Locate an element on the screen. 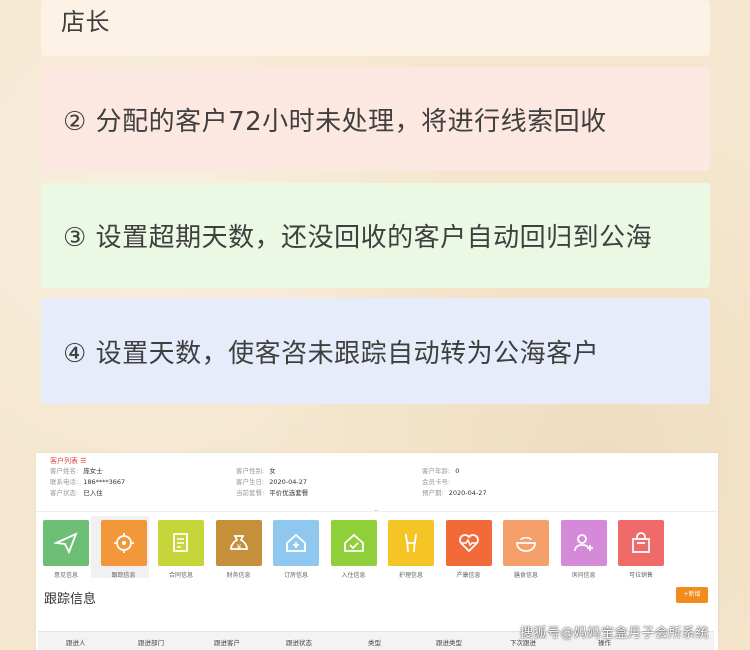 The height and width of the screenshot is (650, 750). module-tile-label: 可拉销售 is located at coordinates (640, 575).